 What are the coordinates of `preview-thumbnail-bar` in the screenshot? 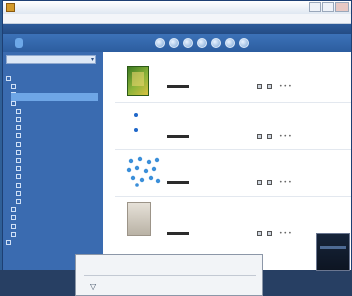 It's located at (333, 247).